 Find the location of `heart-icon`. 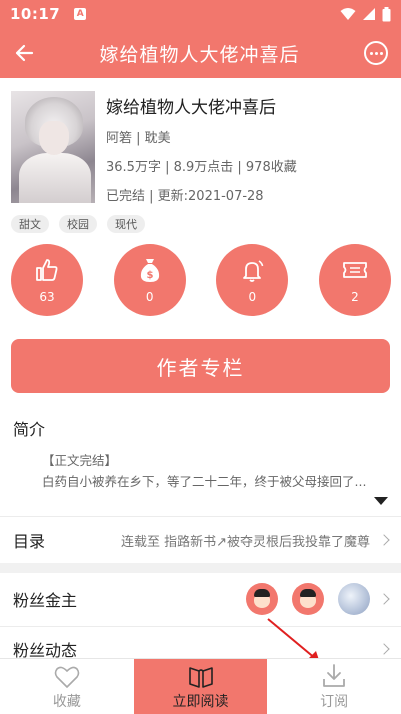

heart-icon is located at coordinates (67, 676).